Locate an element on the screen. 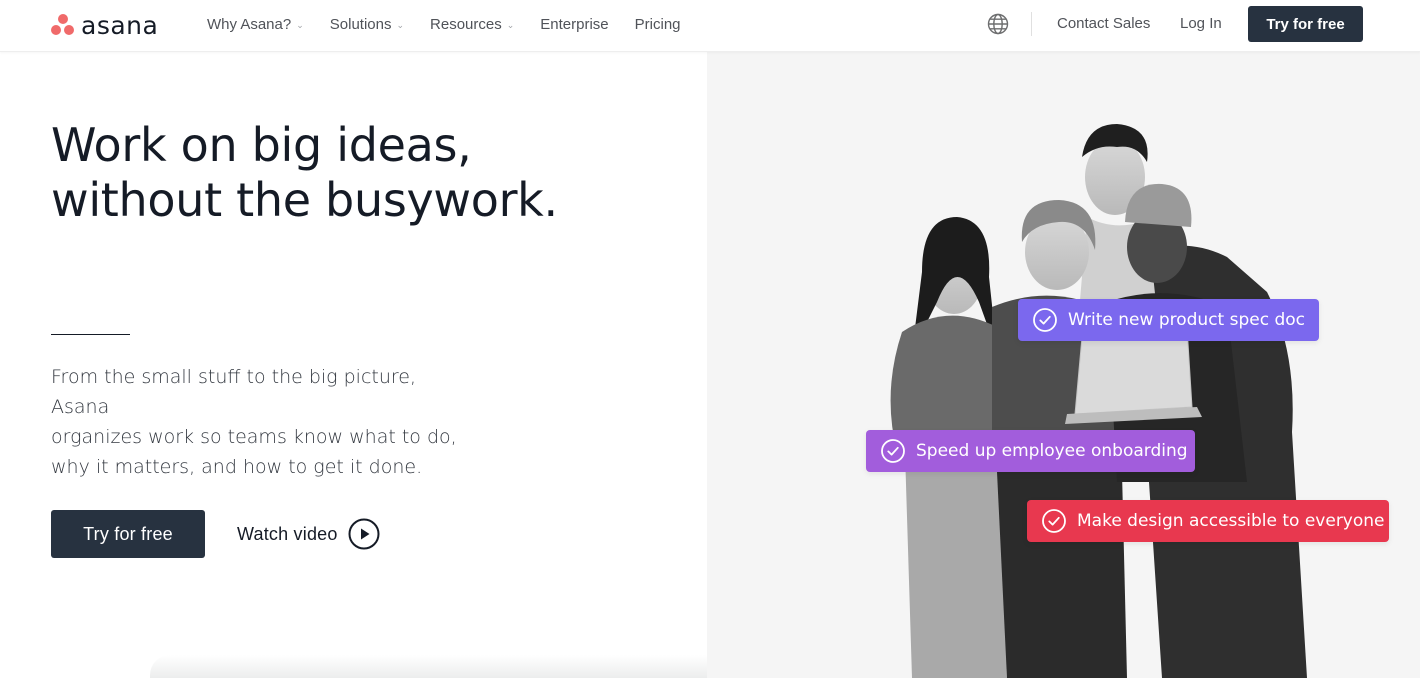  watch-video-label: Watch video is located at coordinates (287, 533).